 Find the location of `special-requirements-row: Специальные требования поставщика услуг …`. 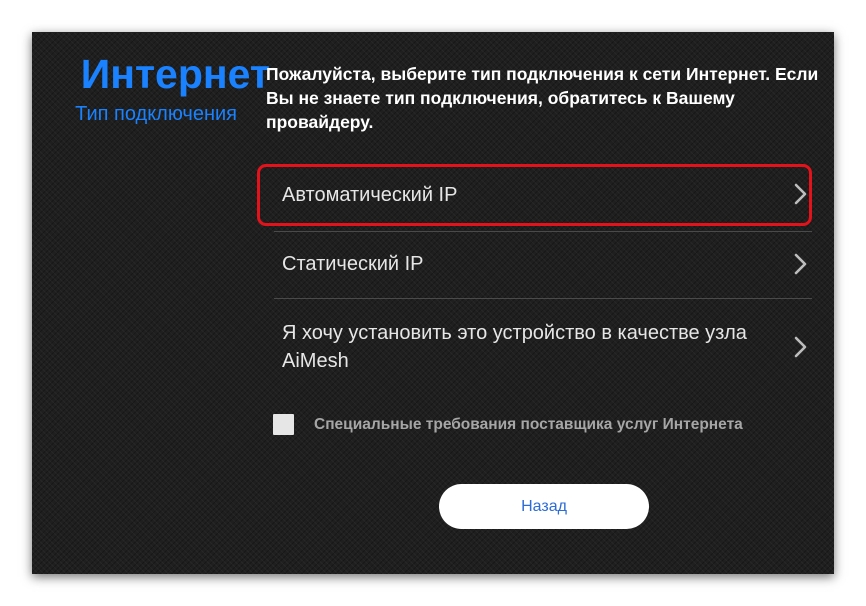

special-requirements-row: Специальные требования поставщика услуг … is located at coordinates (543, 425).